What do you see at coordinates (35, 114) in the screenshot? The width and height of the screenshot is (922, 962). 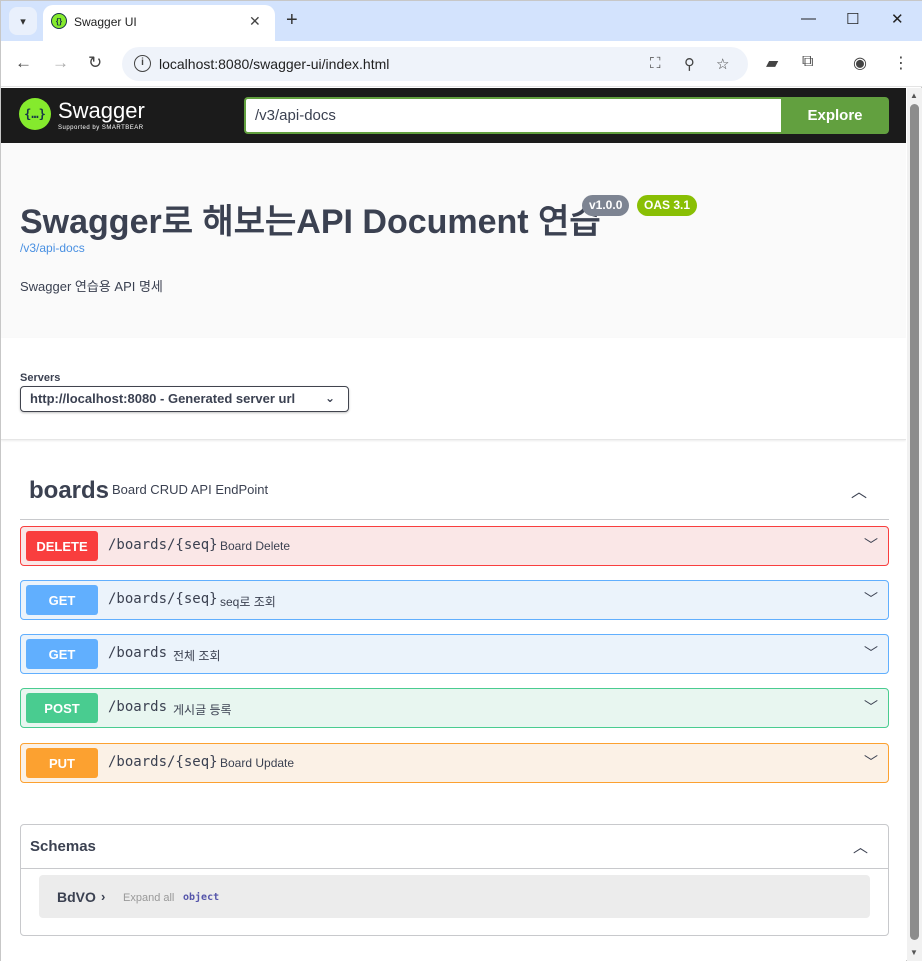 I see `swagger-logo-icon: {…}` at bounding box center [35, 114].